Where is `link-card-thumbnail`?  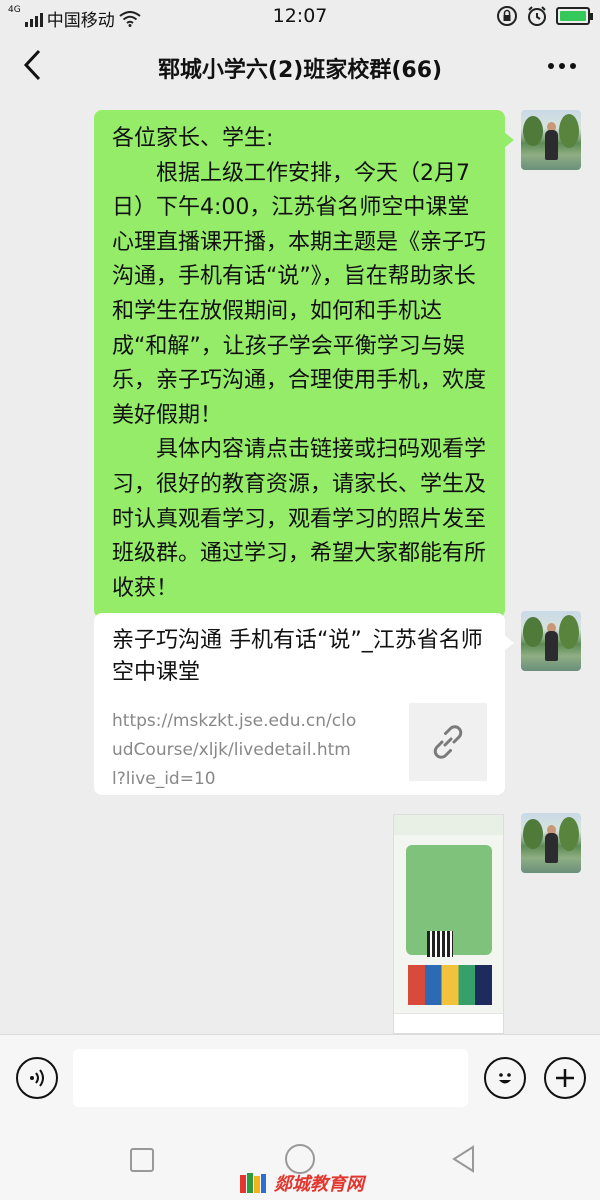 link-card-thumbnail is located at coordinates (448, 742).